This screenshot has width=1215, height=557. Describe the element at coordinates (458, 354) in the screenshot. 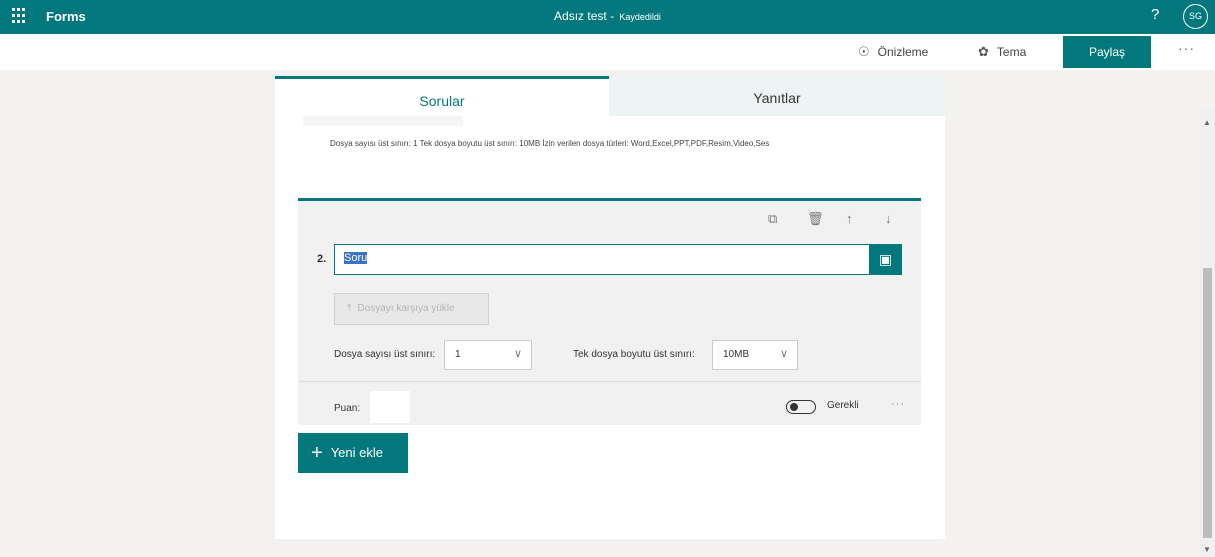

I see `max-files-value: 1` at that location.